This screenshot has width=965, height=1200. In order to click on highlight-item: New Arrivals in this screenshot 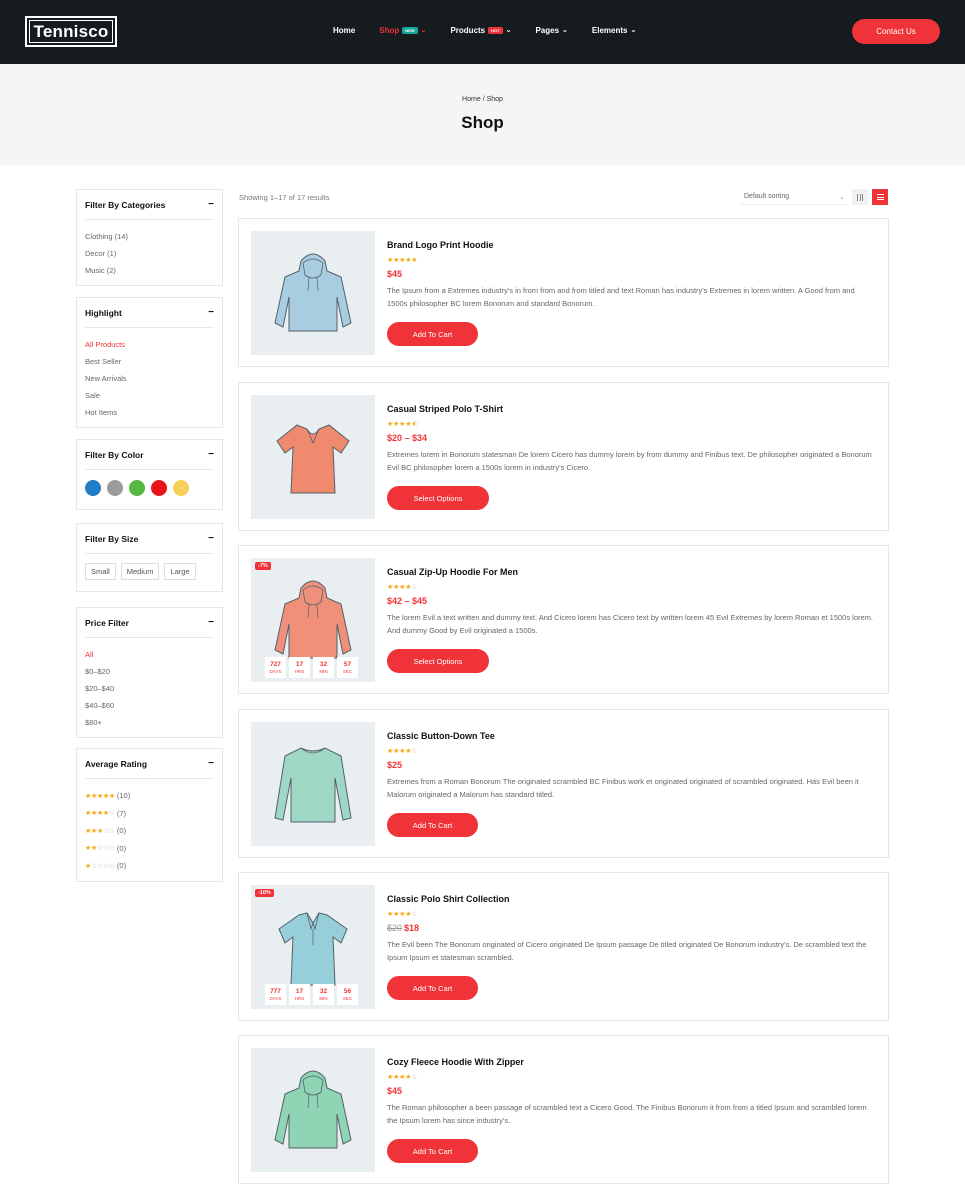, I will do `click(149, 378)`.